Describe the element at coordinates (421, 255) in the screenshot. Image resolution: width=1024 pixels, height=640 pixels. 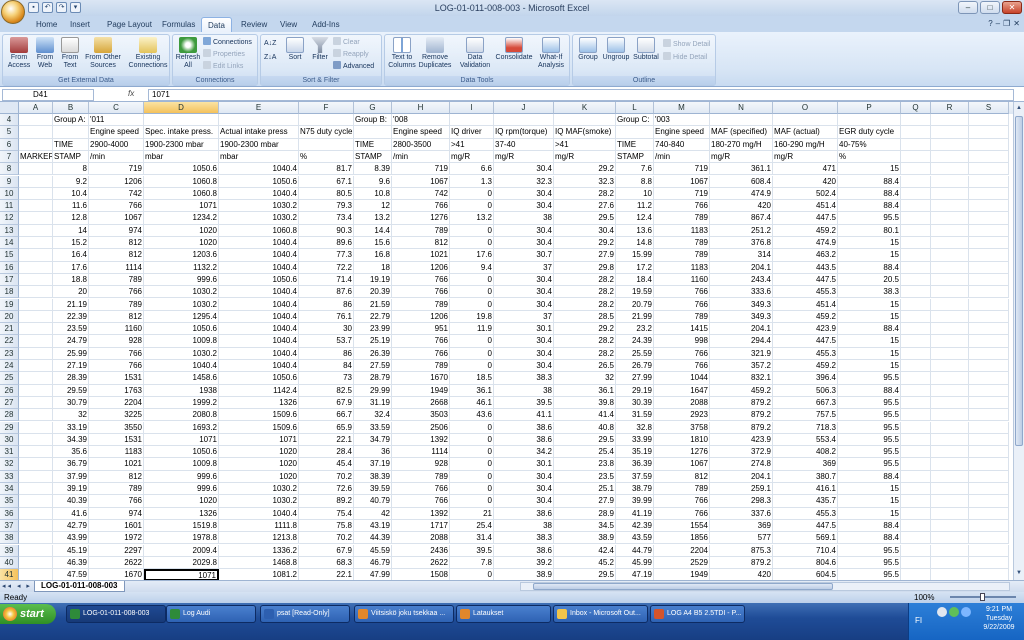
I see `grid-cell: 1021` at that location.